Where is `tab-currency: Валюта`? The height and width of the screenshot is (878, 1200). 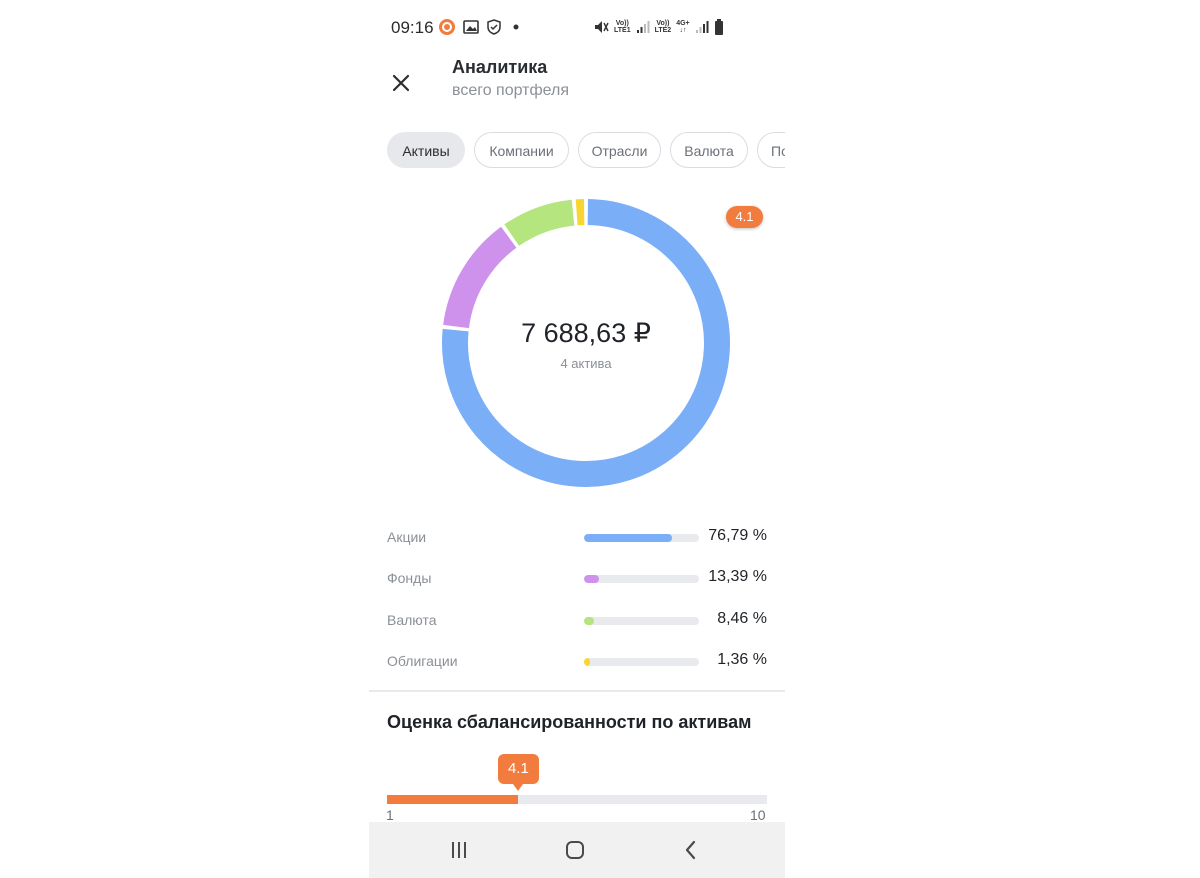
tab-currency: Валюта is located at coordinates (709, 150).